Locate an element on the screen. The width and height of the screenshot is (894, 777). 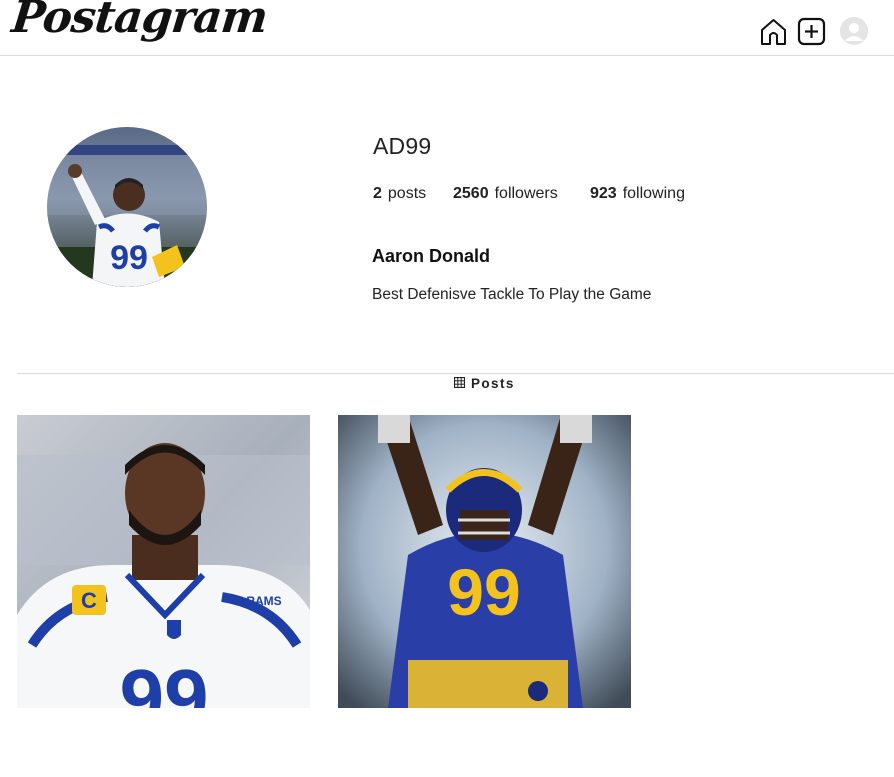
posts-count: 2 is located at coordinates (377, 193).